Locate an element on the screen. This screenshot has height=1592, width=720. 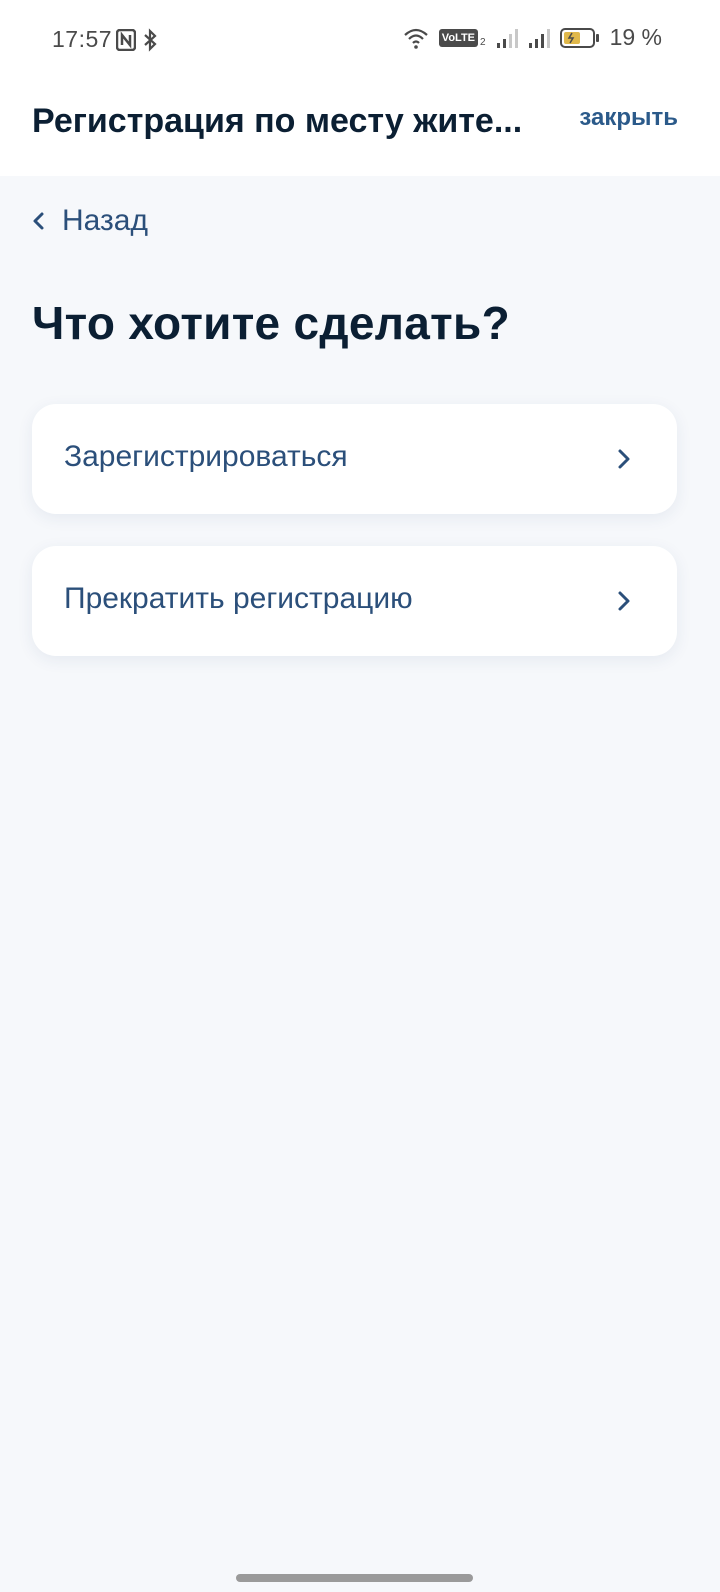
nfc-icon is located at coordinates (126, 40).